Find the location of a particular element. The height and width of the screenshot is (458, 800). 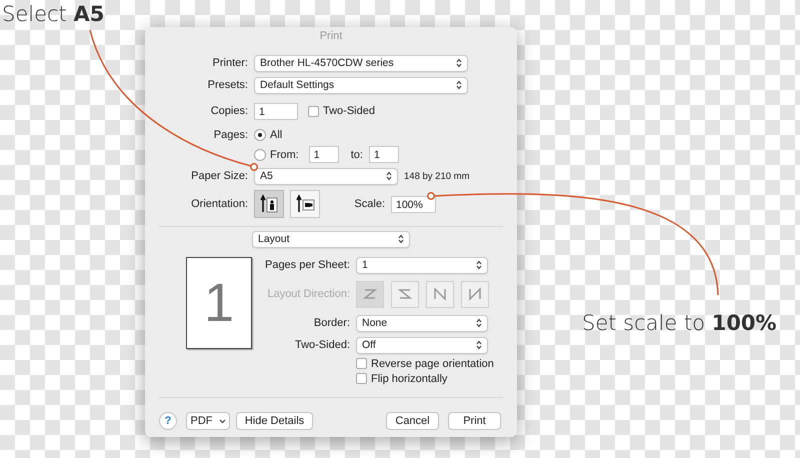

field-label: Presets: is located at coordinates (227, 85).